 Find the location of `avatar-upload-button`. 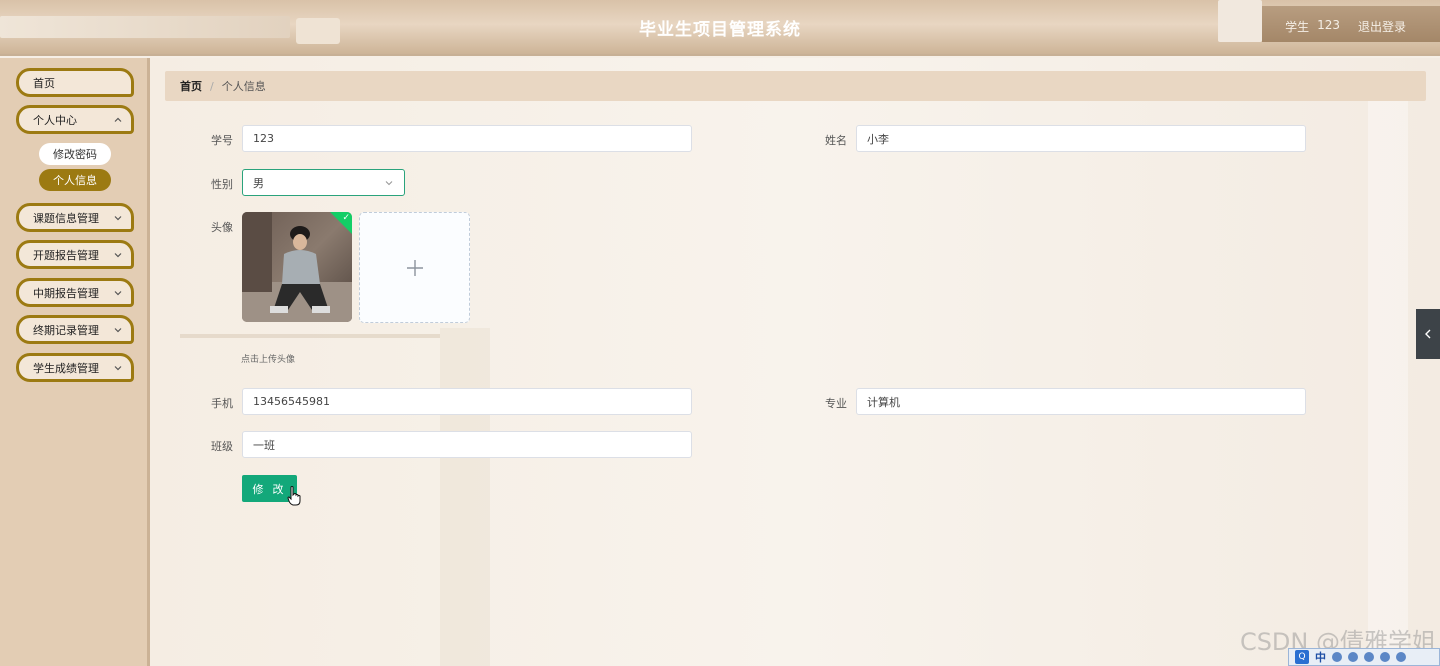

avatar-upload-button is located at coordinates (414, 267).